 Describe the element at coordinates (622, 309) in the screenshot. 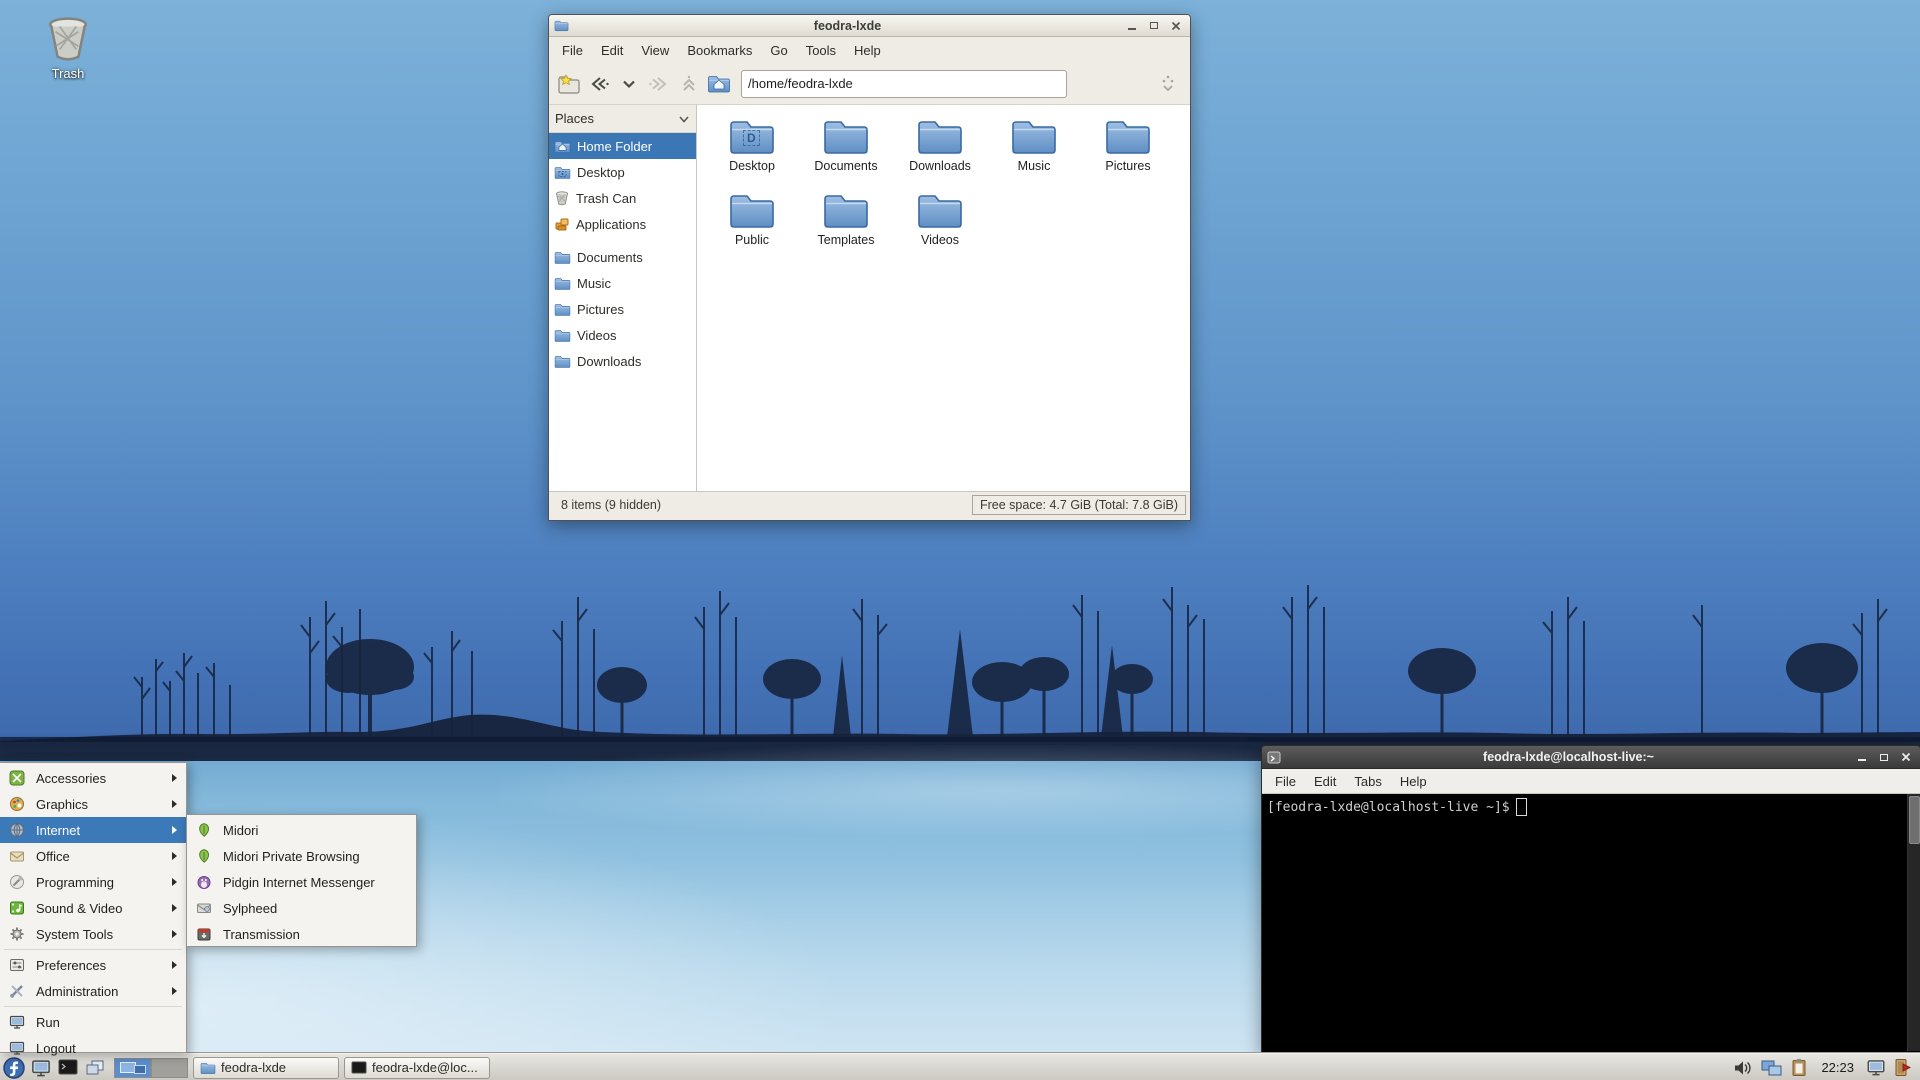

I see `sidebar-item-pictures: Pictures` at that location.